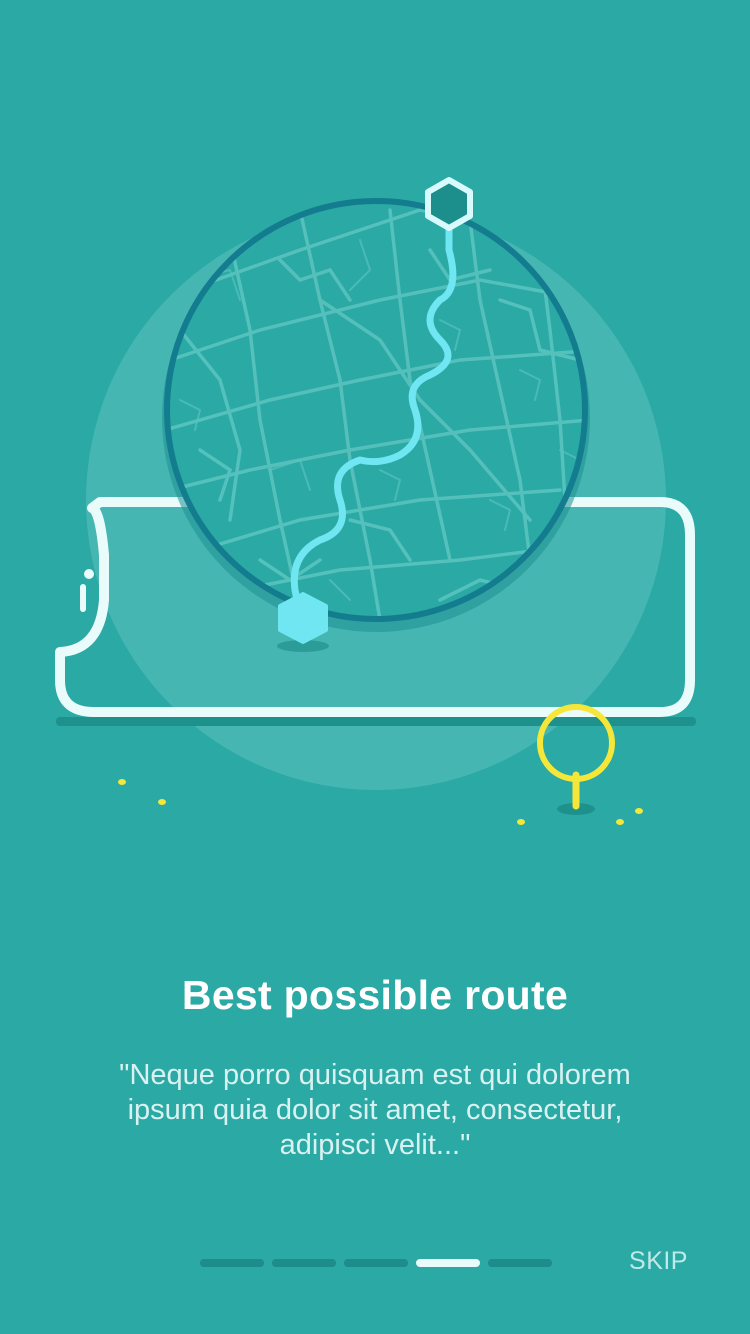 This screenshot has height=1334, width=750. Describe the element at coordinates (448, 1263) in the screenshot. I see `page-indicator-dot-active` at that location.